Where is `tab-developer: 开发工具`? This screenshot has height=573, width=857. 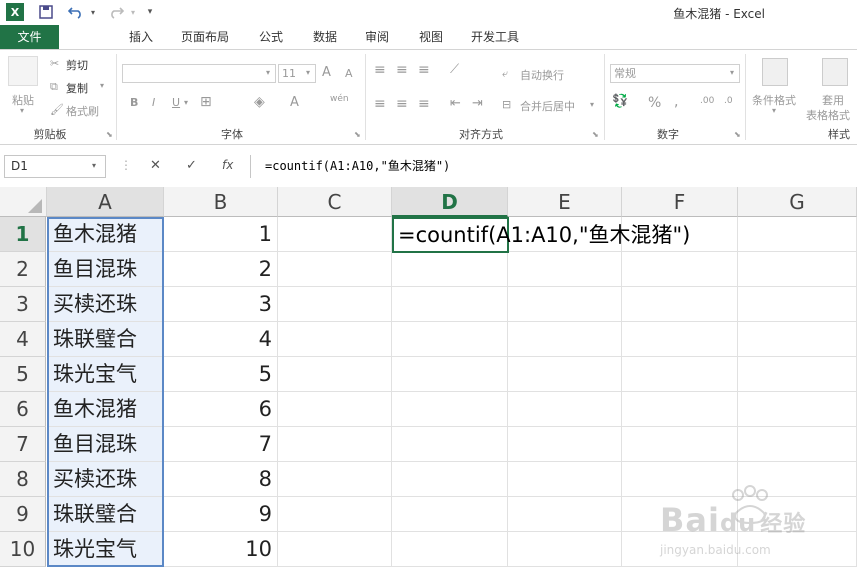 tab-developer: 开发工具 is located at coordinates (495, 37).